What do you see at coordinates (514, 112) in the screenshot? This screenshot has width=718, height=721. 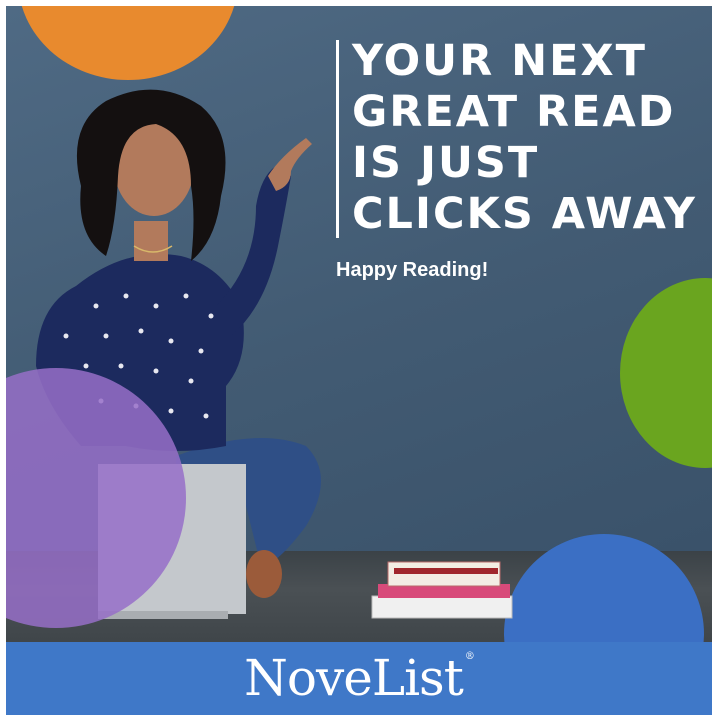 I see `headline-line: GREAT READ` at bounding box center [514, 112].